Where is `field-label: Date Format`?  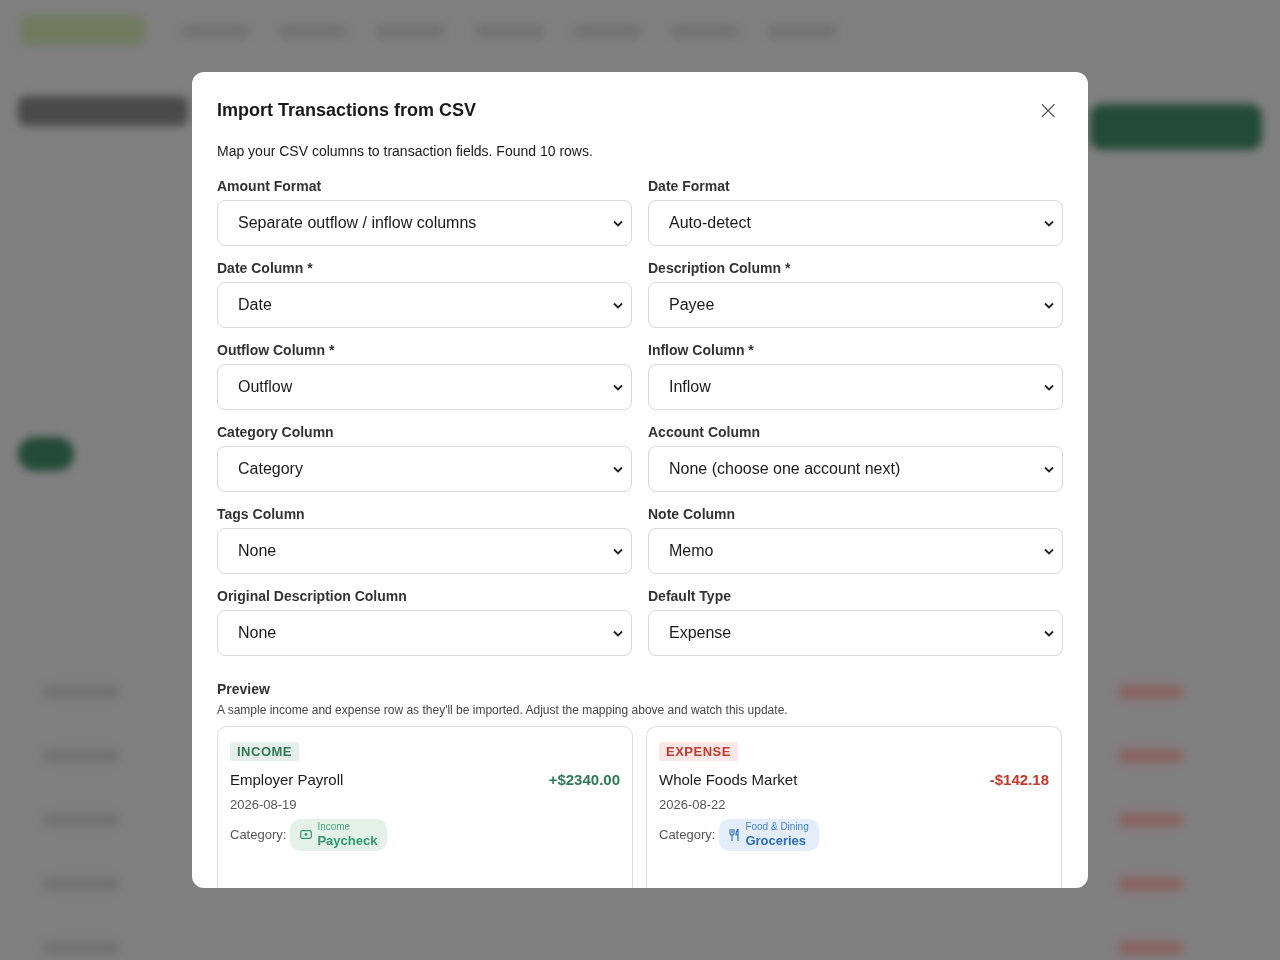
field-label: Date Format is located at coordinates (689, 186).